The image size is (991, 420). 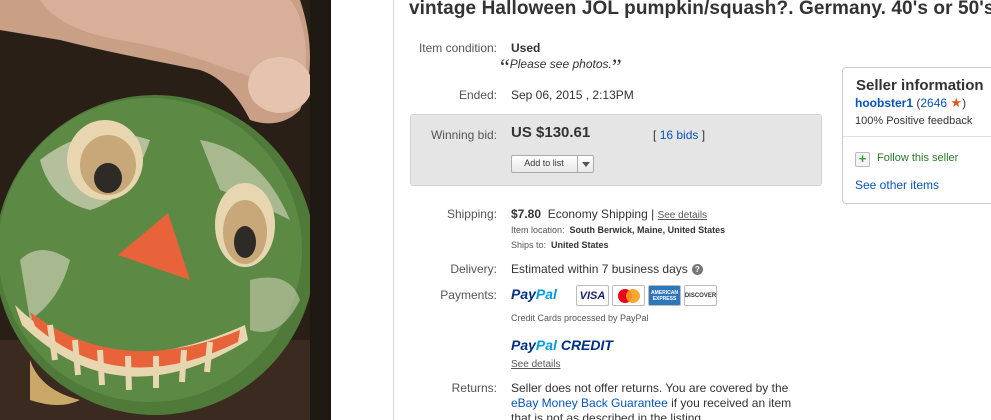 I want to click on shipping-label: Shipping:, so click(x=471, y=214).